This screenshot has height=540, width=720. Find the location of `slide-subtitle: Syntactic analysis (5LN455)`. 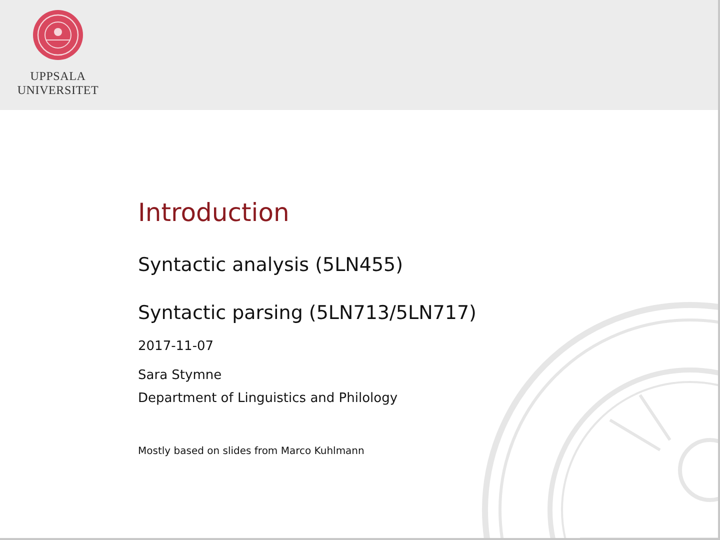

slide-subtitle: Syntactic analysis (5LN455) is located at coordinates (271, 265).